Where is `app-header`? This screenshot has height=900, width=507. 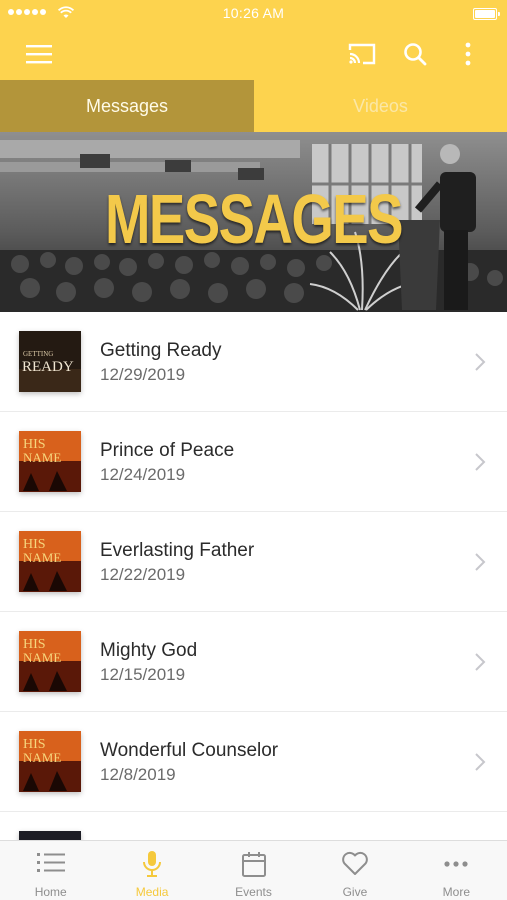
app-header is located at coordinates (253, 54).